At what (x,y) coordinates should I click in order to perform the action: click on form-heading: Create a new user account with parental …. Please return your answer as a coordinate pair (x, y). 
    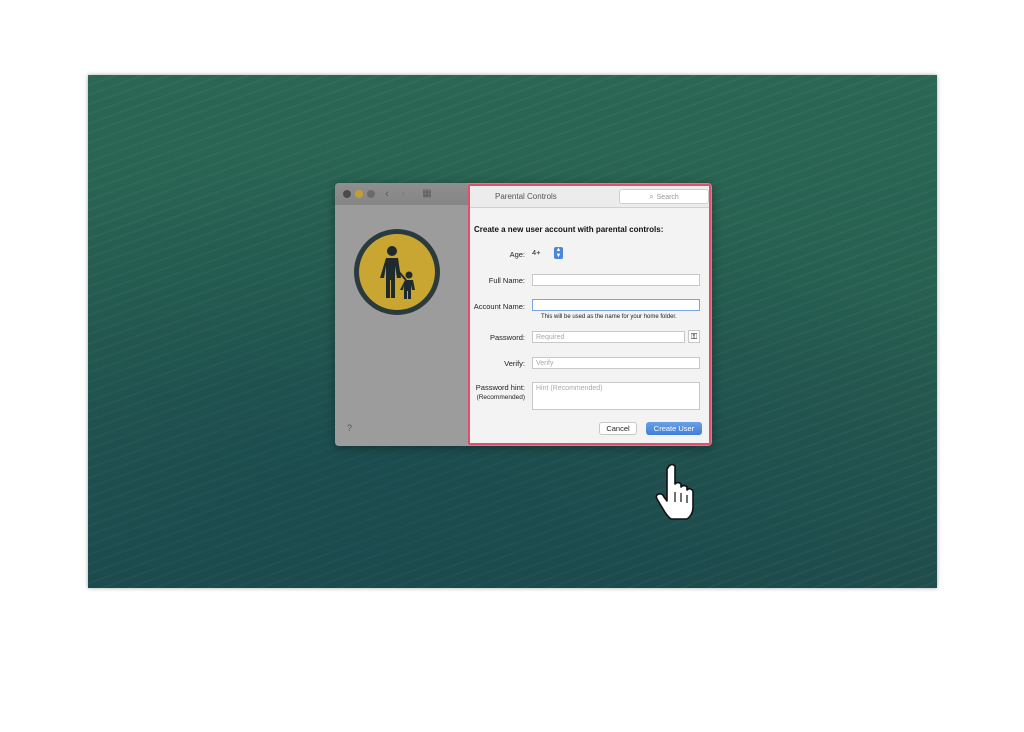
    Looking at the image, I should click on (569, 229).